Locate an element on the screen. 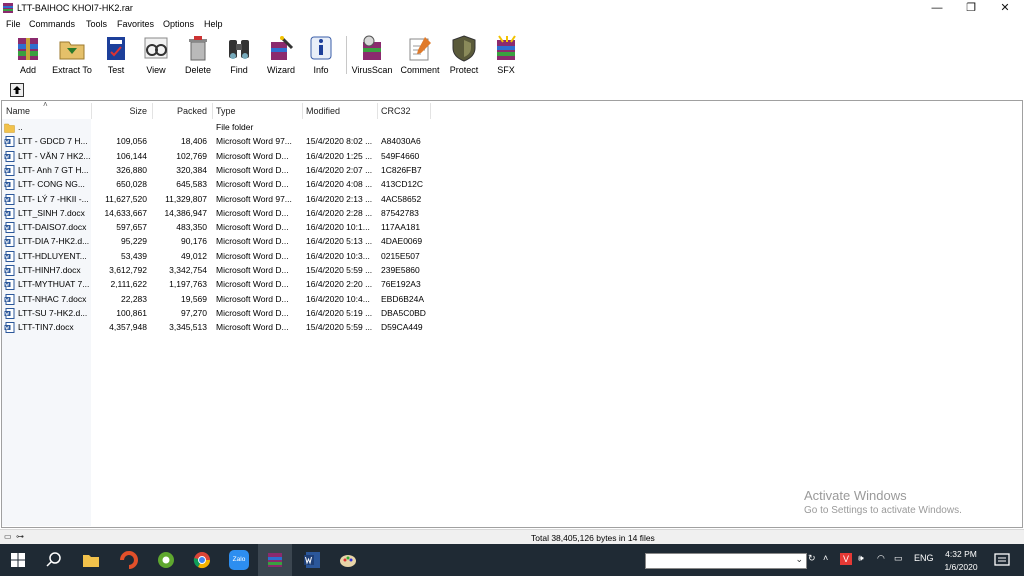  menu-favorites: Favorites is located at coordinates (135, 24).